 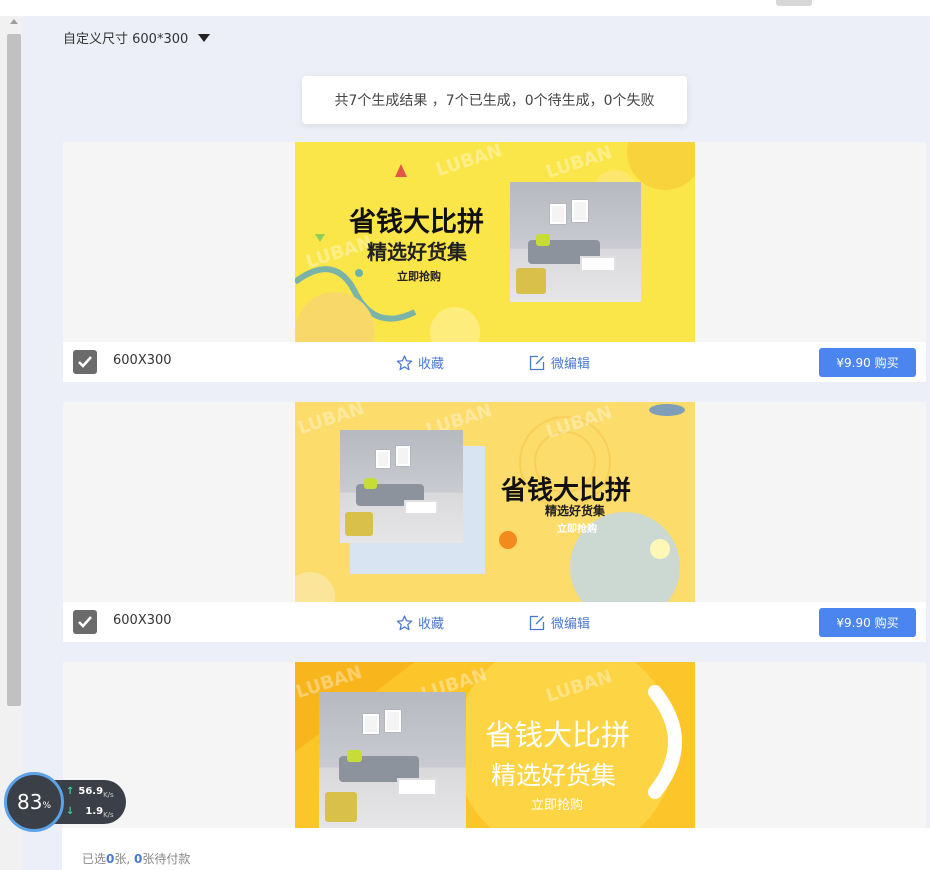 I want to click on top-bar, so click(x=465, y=8).